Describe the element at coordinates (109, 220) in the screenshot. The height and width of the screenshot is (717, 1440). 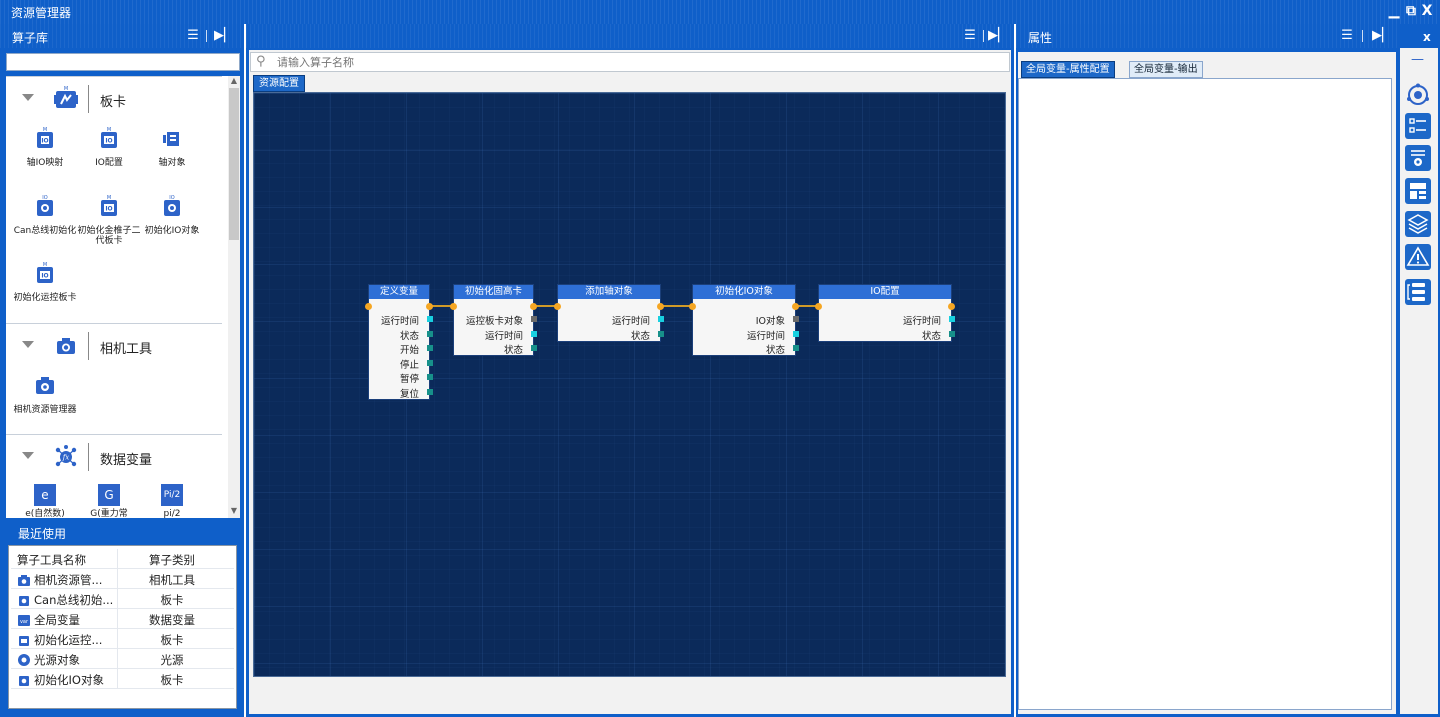
I see `tool-init-board: IO M 初始化金椎子二代板卡` at that location.